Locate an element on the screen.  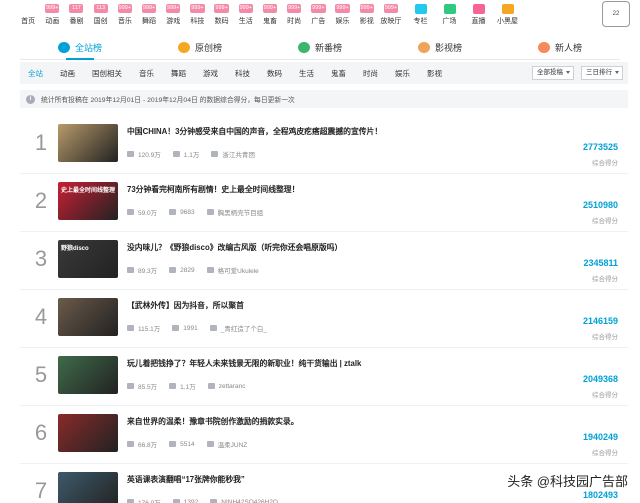
rank-tab-1: 原创榜 is located at coordinates (200, 47).